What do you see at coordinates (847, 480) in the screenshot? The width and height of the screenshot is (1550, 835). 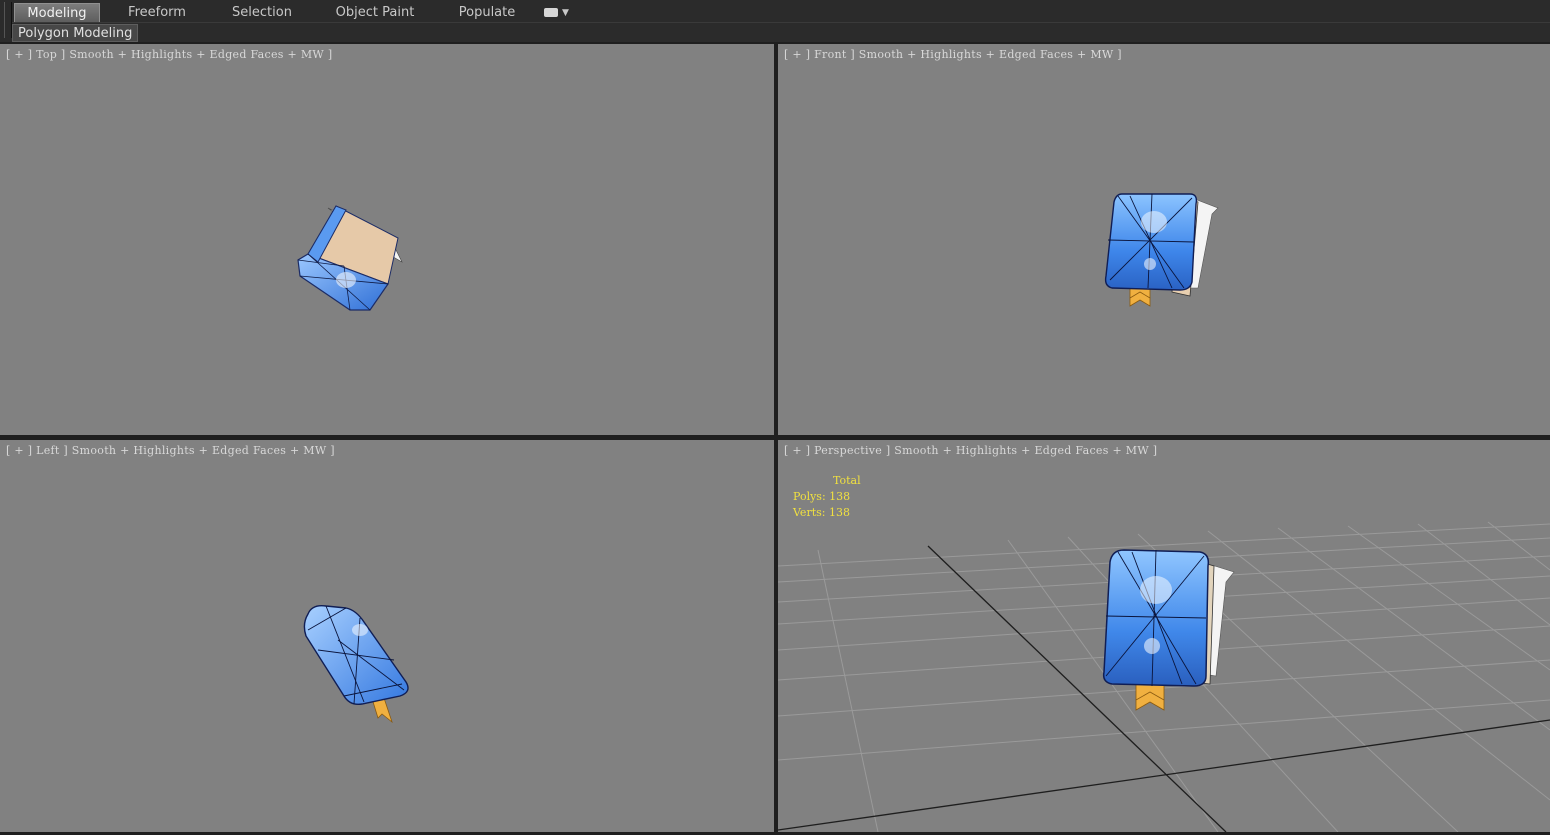 I see `stats-total-label: Total` at bounding box center [847, 480].